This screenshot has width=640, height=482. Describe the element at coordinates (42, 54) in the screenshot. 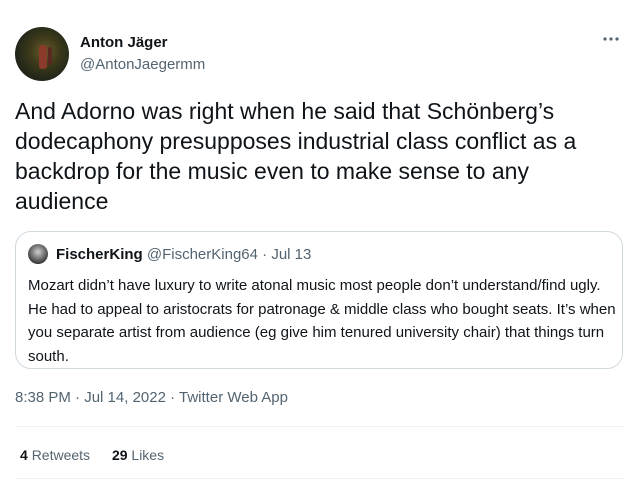

I see `author-avatar` at that location.